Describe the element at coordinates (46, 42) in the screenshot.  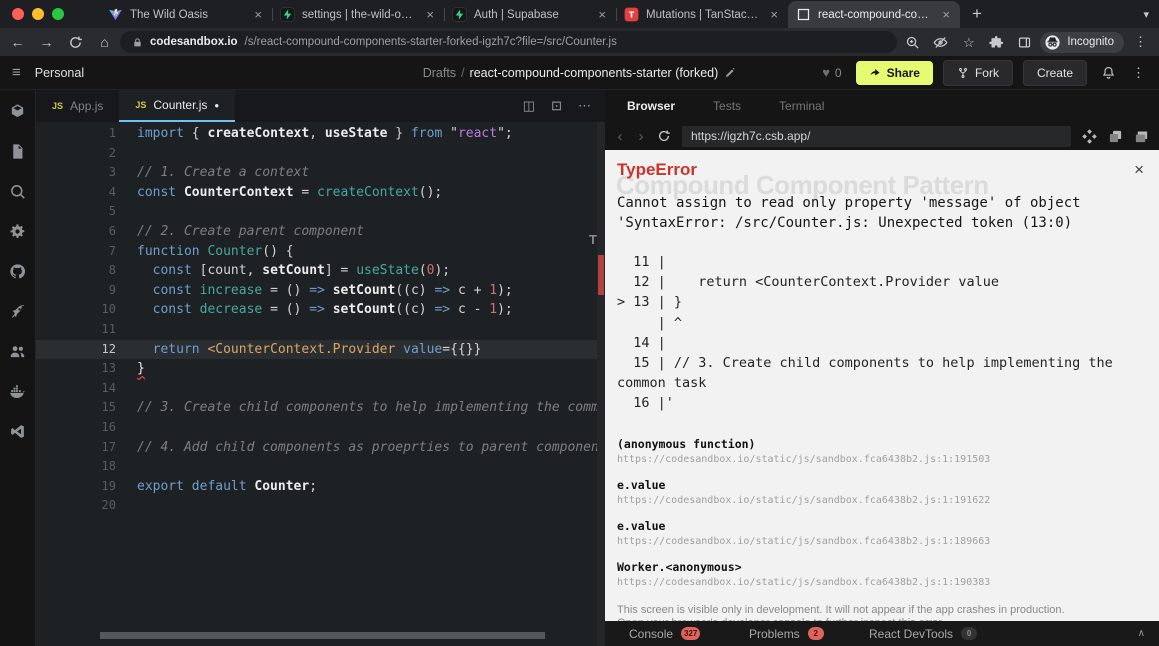
I see `forward-icon: →` at that location.